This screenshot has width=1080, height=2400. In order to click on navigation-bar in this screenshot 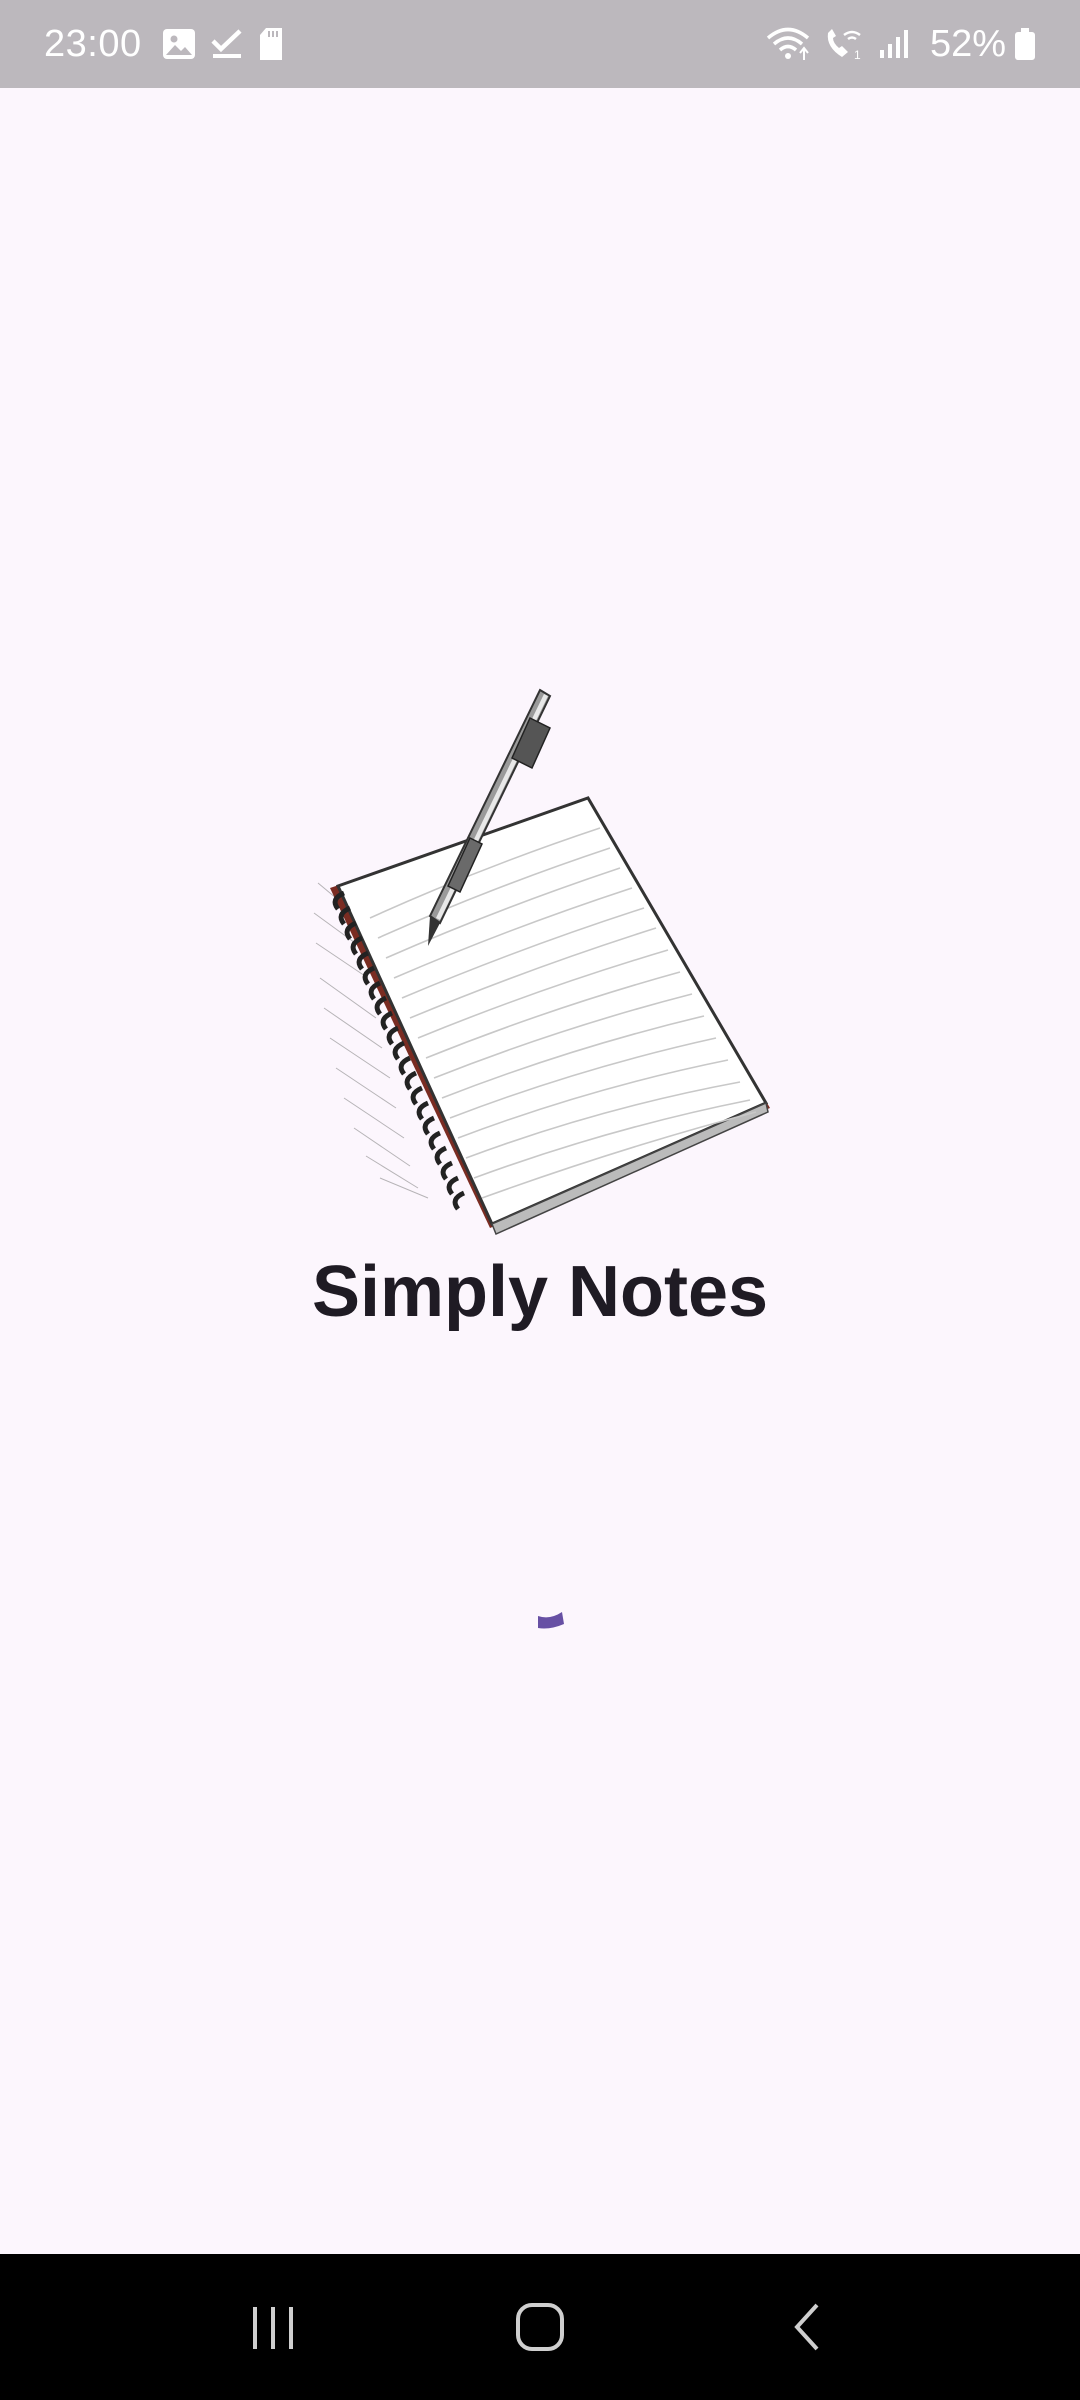, I will do `click(540, 2327)`.